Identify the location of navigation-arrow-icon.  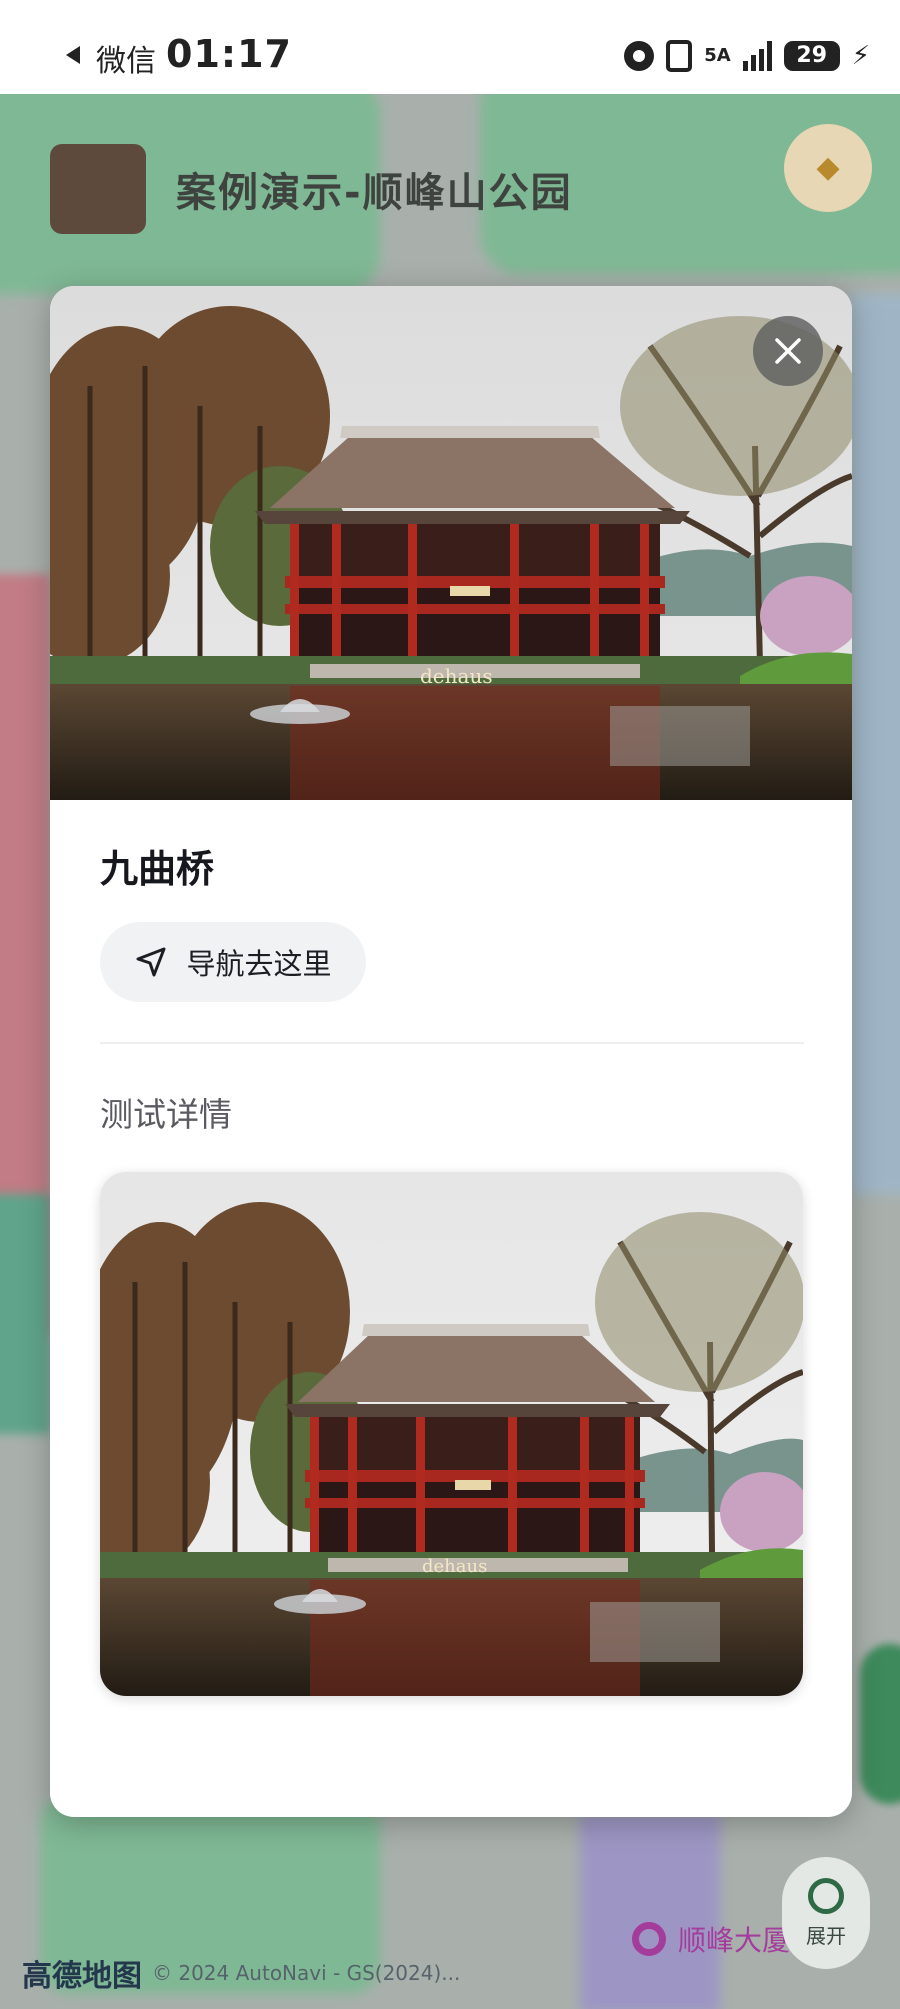
(151, 962).